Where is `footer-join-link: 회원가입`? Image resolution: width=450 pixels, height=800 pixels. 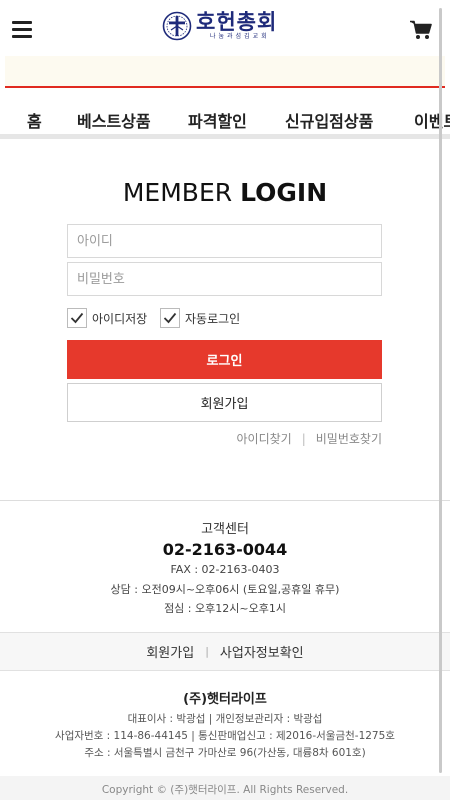 footer-join-link: 회원가입 is located at coordinates (170, 651).